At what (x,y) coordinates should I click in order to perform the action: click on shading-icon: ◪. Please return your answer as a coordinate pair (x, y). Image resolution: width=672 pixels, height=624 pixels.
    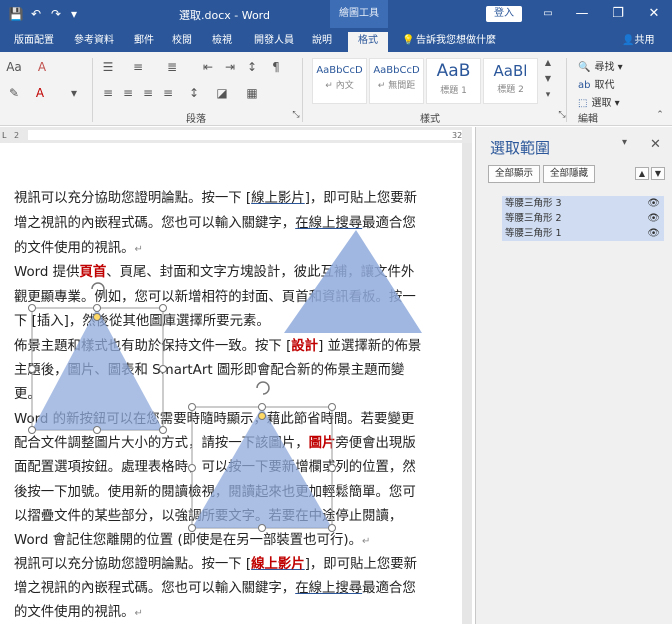
    Looking at the image, I should click on (222, 93).